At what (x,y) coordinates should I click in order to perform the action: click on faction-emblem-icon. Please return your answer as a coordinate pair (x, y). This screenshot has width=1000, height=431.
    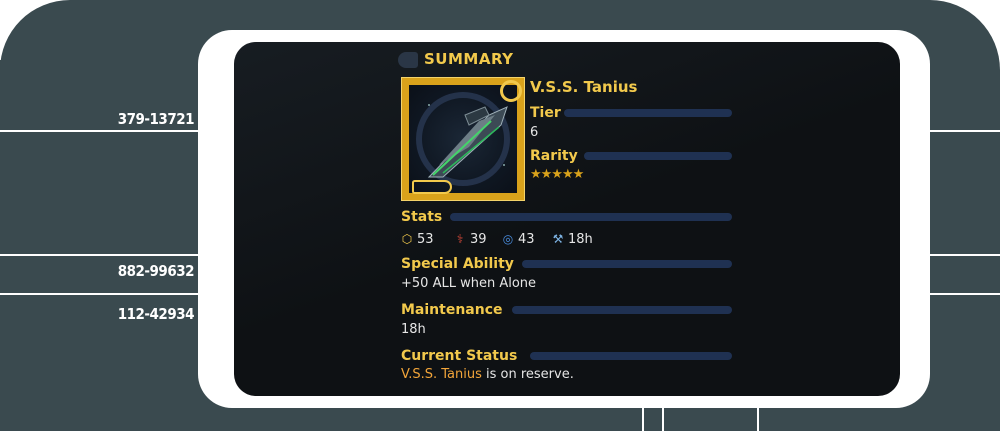
    Looking at the image, I should click on (511, 91).